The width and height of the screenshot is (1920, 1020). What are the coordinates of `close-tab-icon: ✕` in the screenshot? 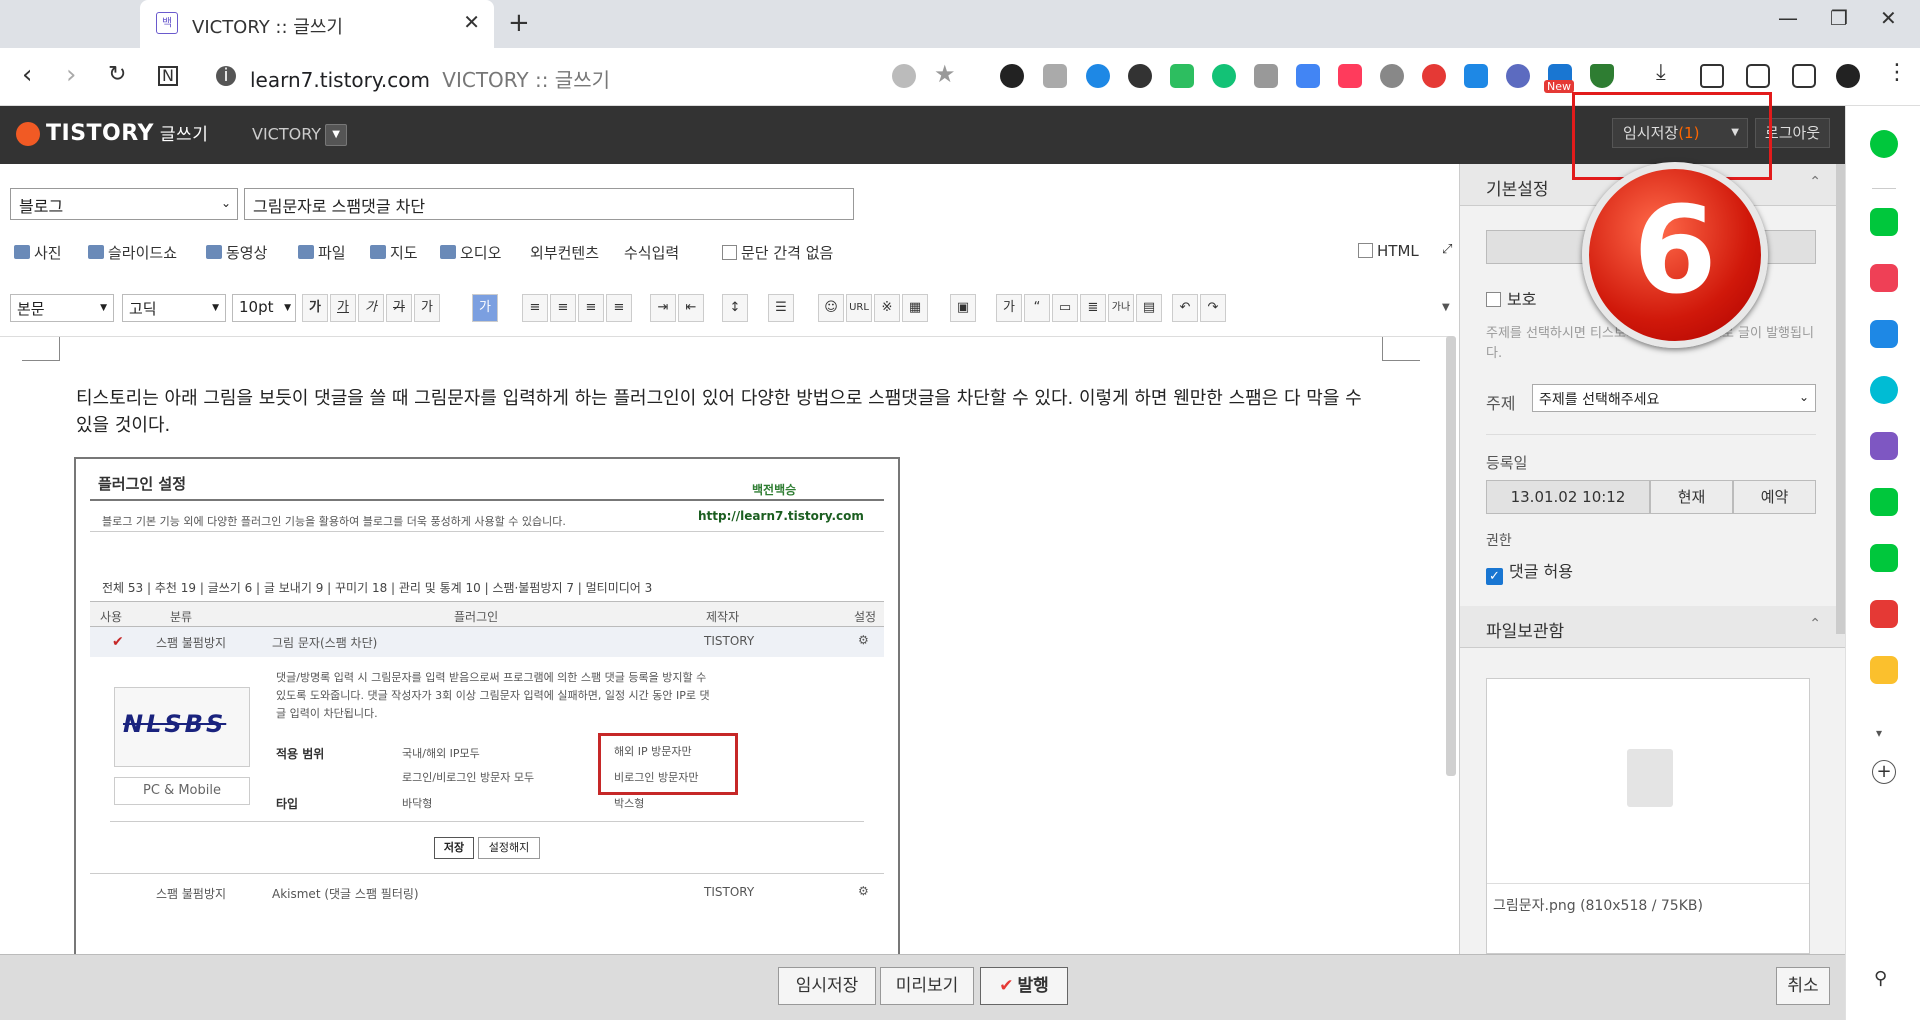 It's located at (471, 22).